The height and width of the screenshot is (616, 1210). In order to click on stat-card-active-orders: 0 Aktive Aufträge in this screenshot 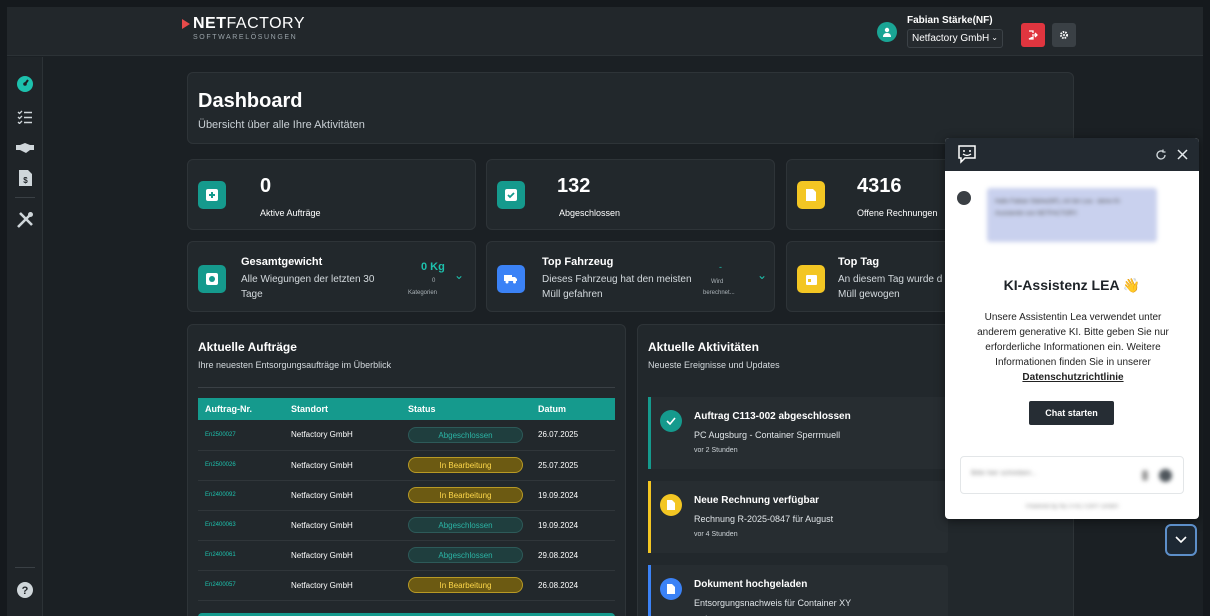, I will do `click(331, 194)`.